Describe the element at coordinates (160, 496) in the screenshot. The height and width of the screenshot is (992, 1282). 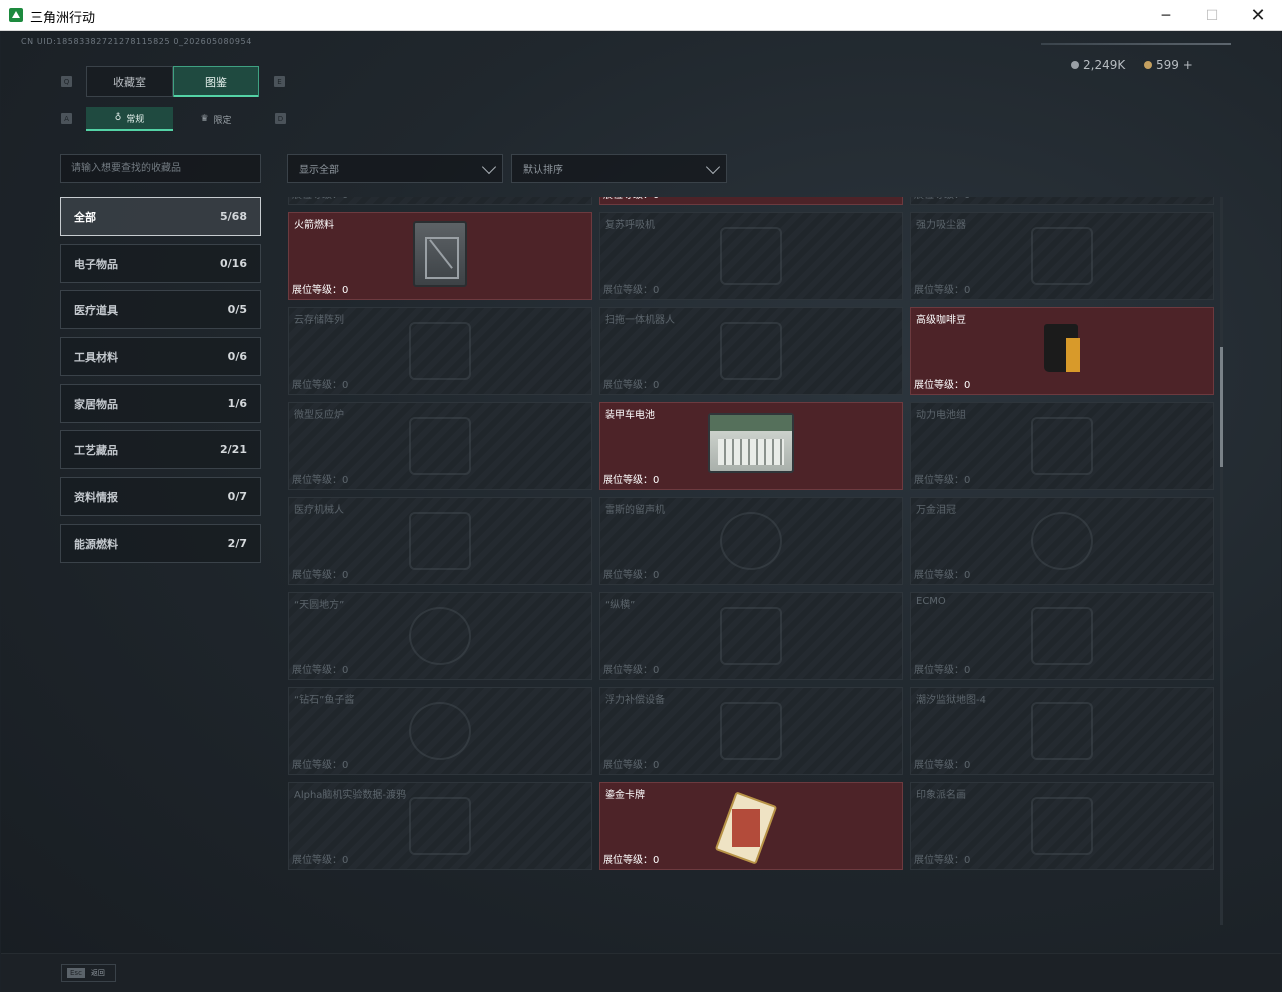
I see `category-intel: 资料情报 0/7` at that location.